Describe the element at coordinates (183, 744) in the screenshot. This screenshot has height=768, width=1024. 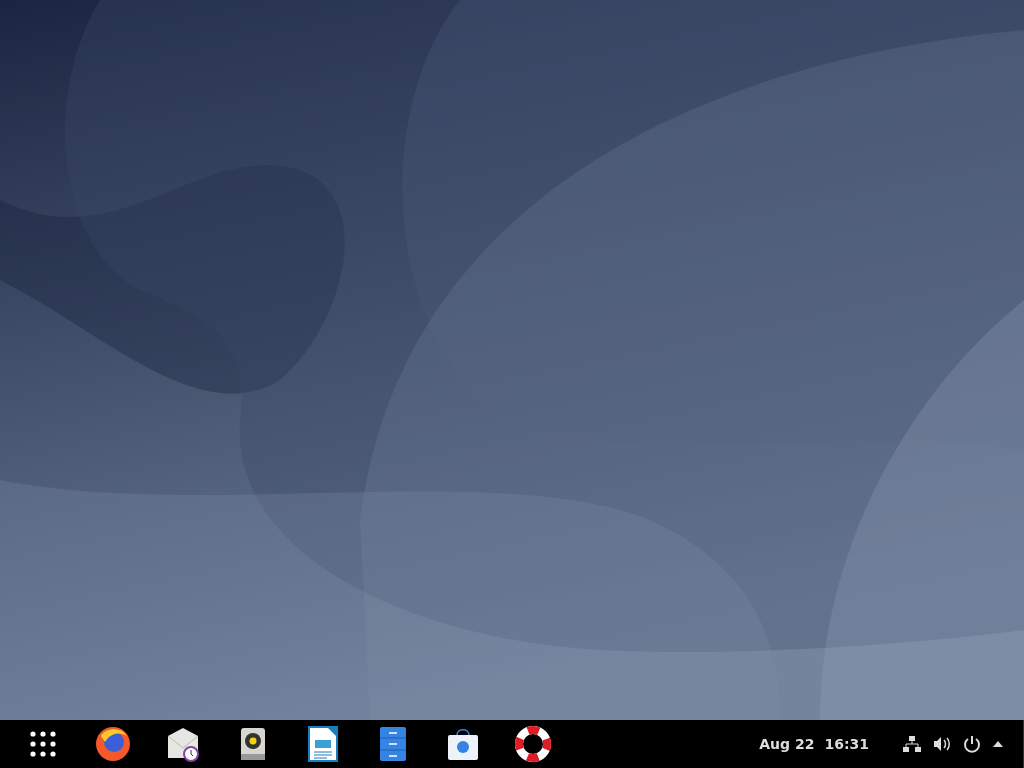
I see `mail-clock-icon` at that location.